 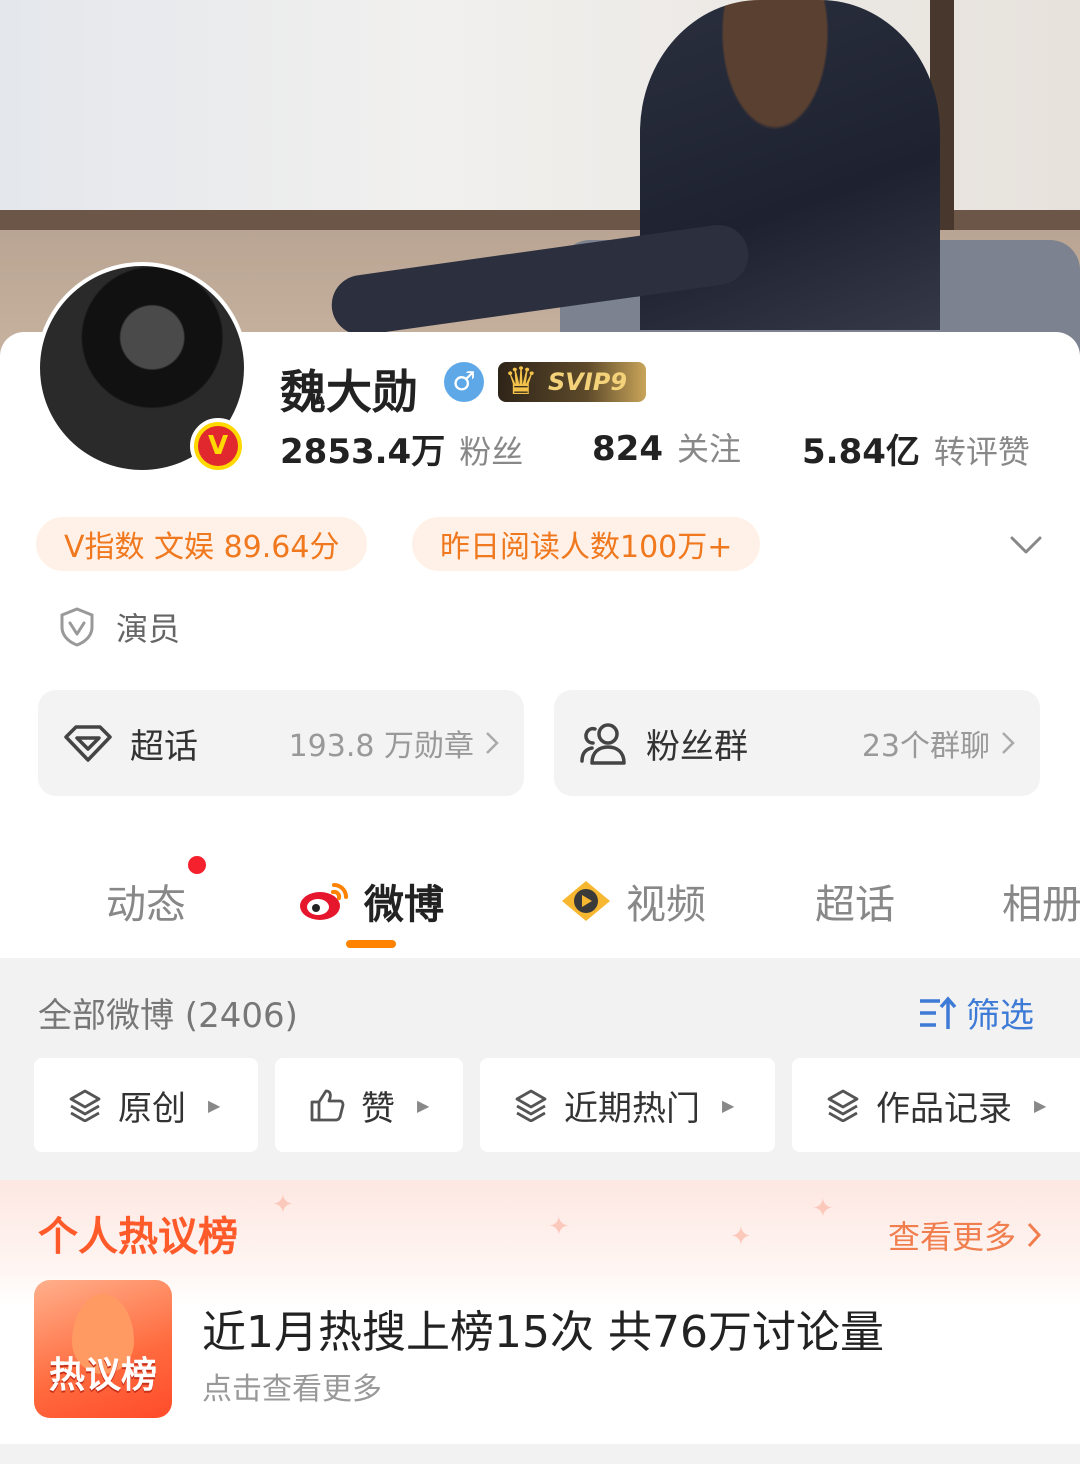 I want to click on tag-v-index: V指数 文娱 89.64分, so click(x=202, y=544).